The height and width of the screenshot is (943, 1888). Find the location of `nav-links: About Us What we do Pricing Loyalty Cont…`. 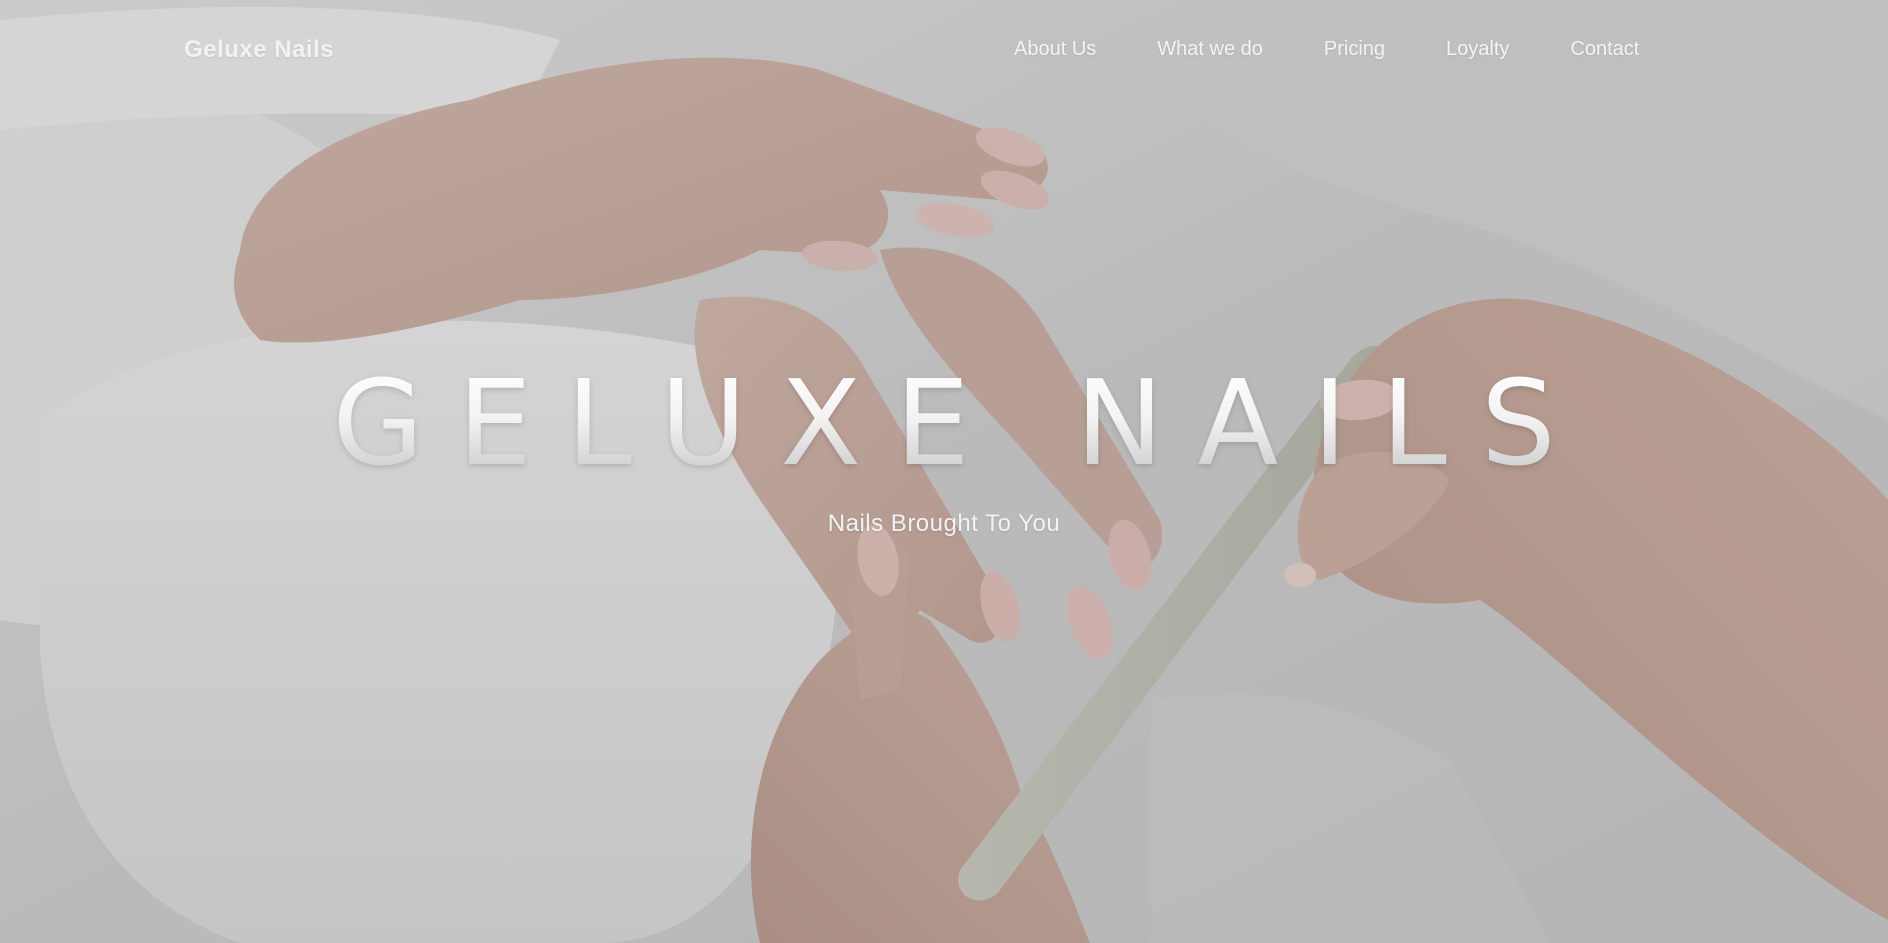

nav-links: About Us What we do Pricing Loyalty Cont… is located at coordinates (1326, 49).